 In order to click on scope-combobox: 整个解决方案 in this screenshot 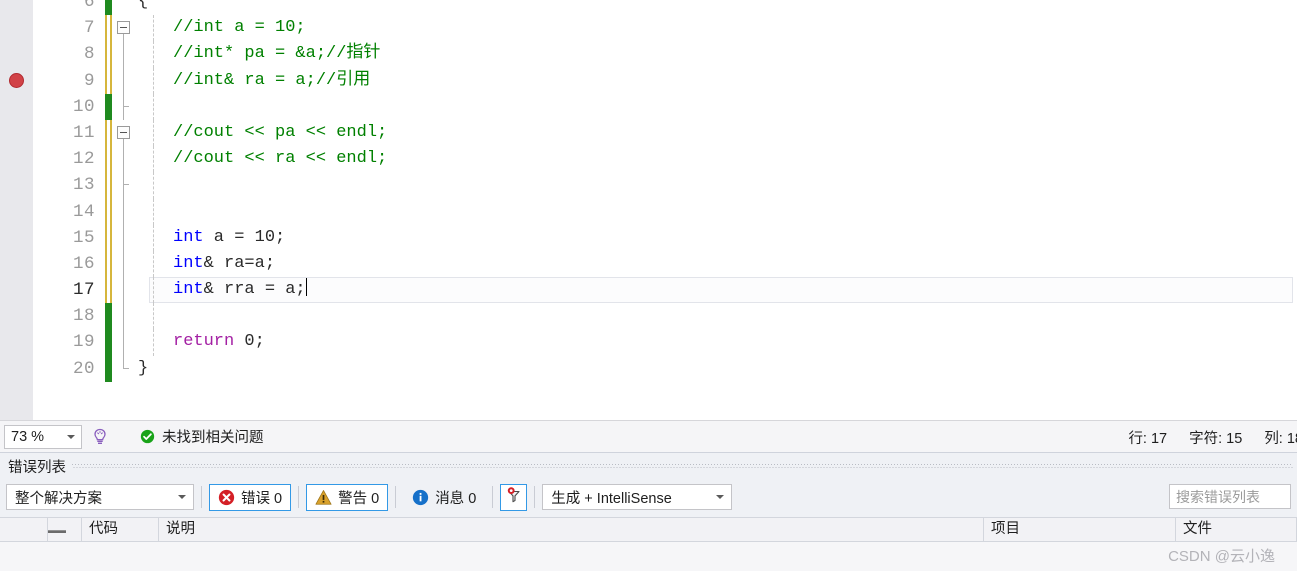, I will do `click(100, 497)`.